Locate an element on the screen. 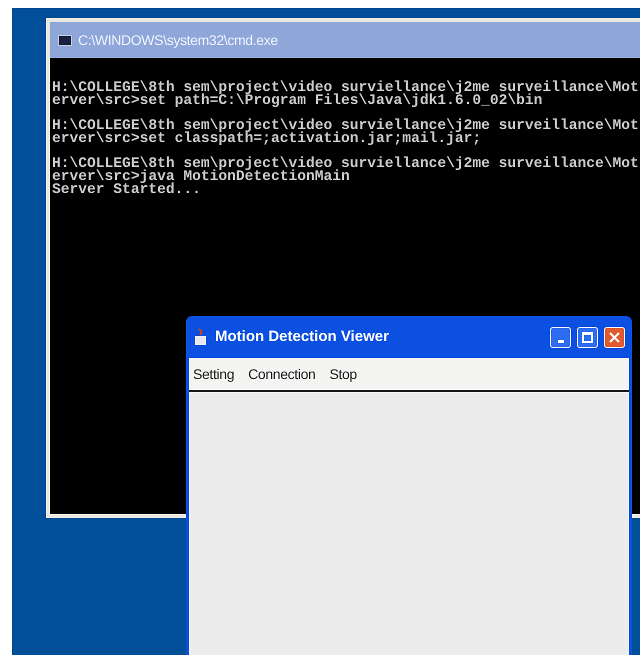  window-title: C:\WINDOWS\system32\cmd.exe is located at coordinates (178, 40).